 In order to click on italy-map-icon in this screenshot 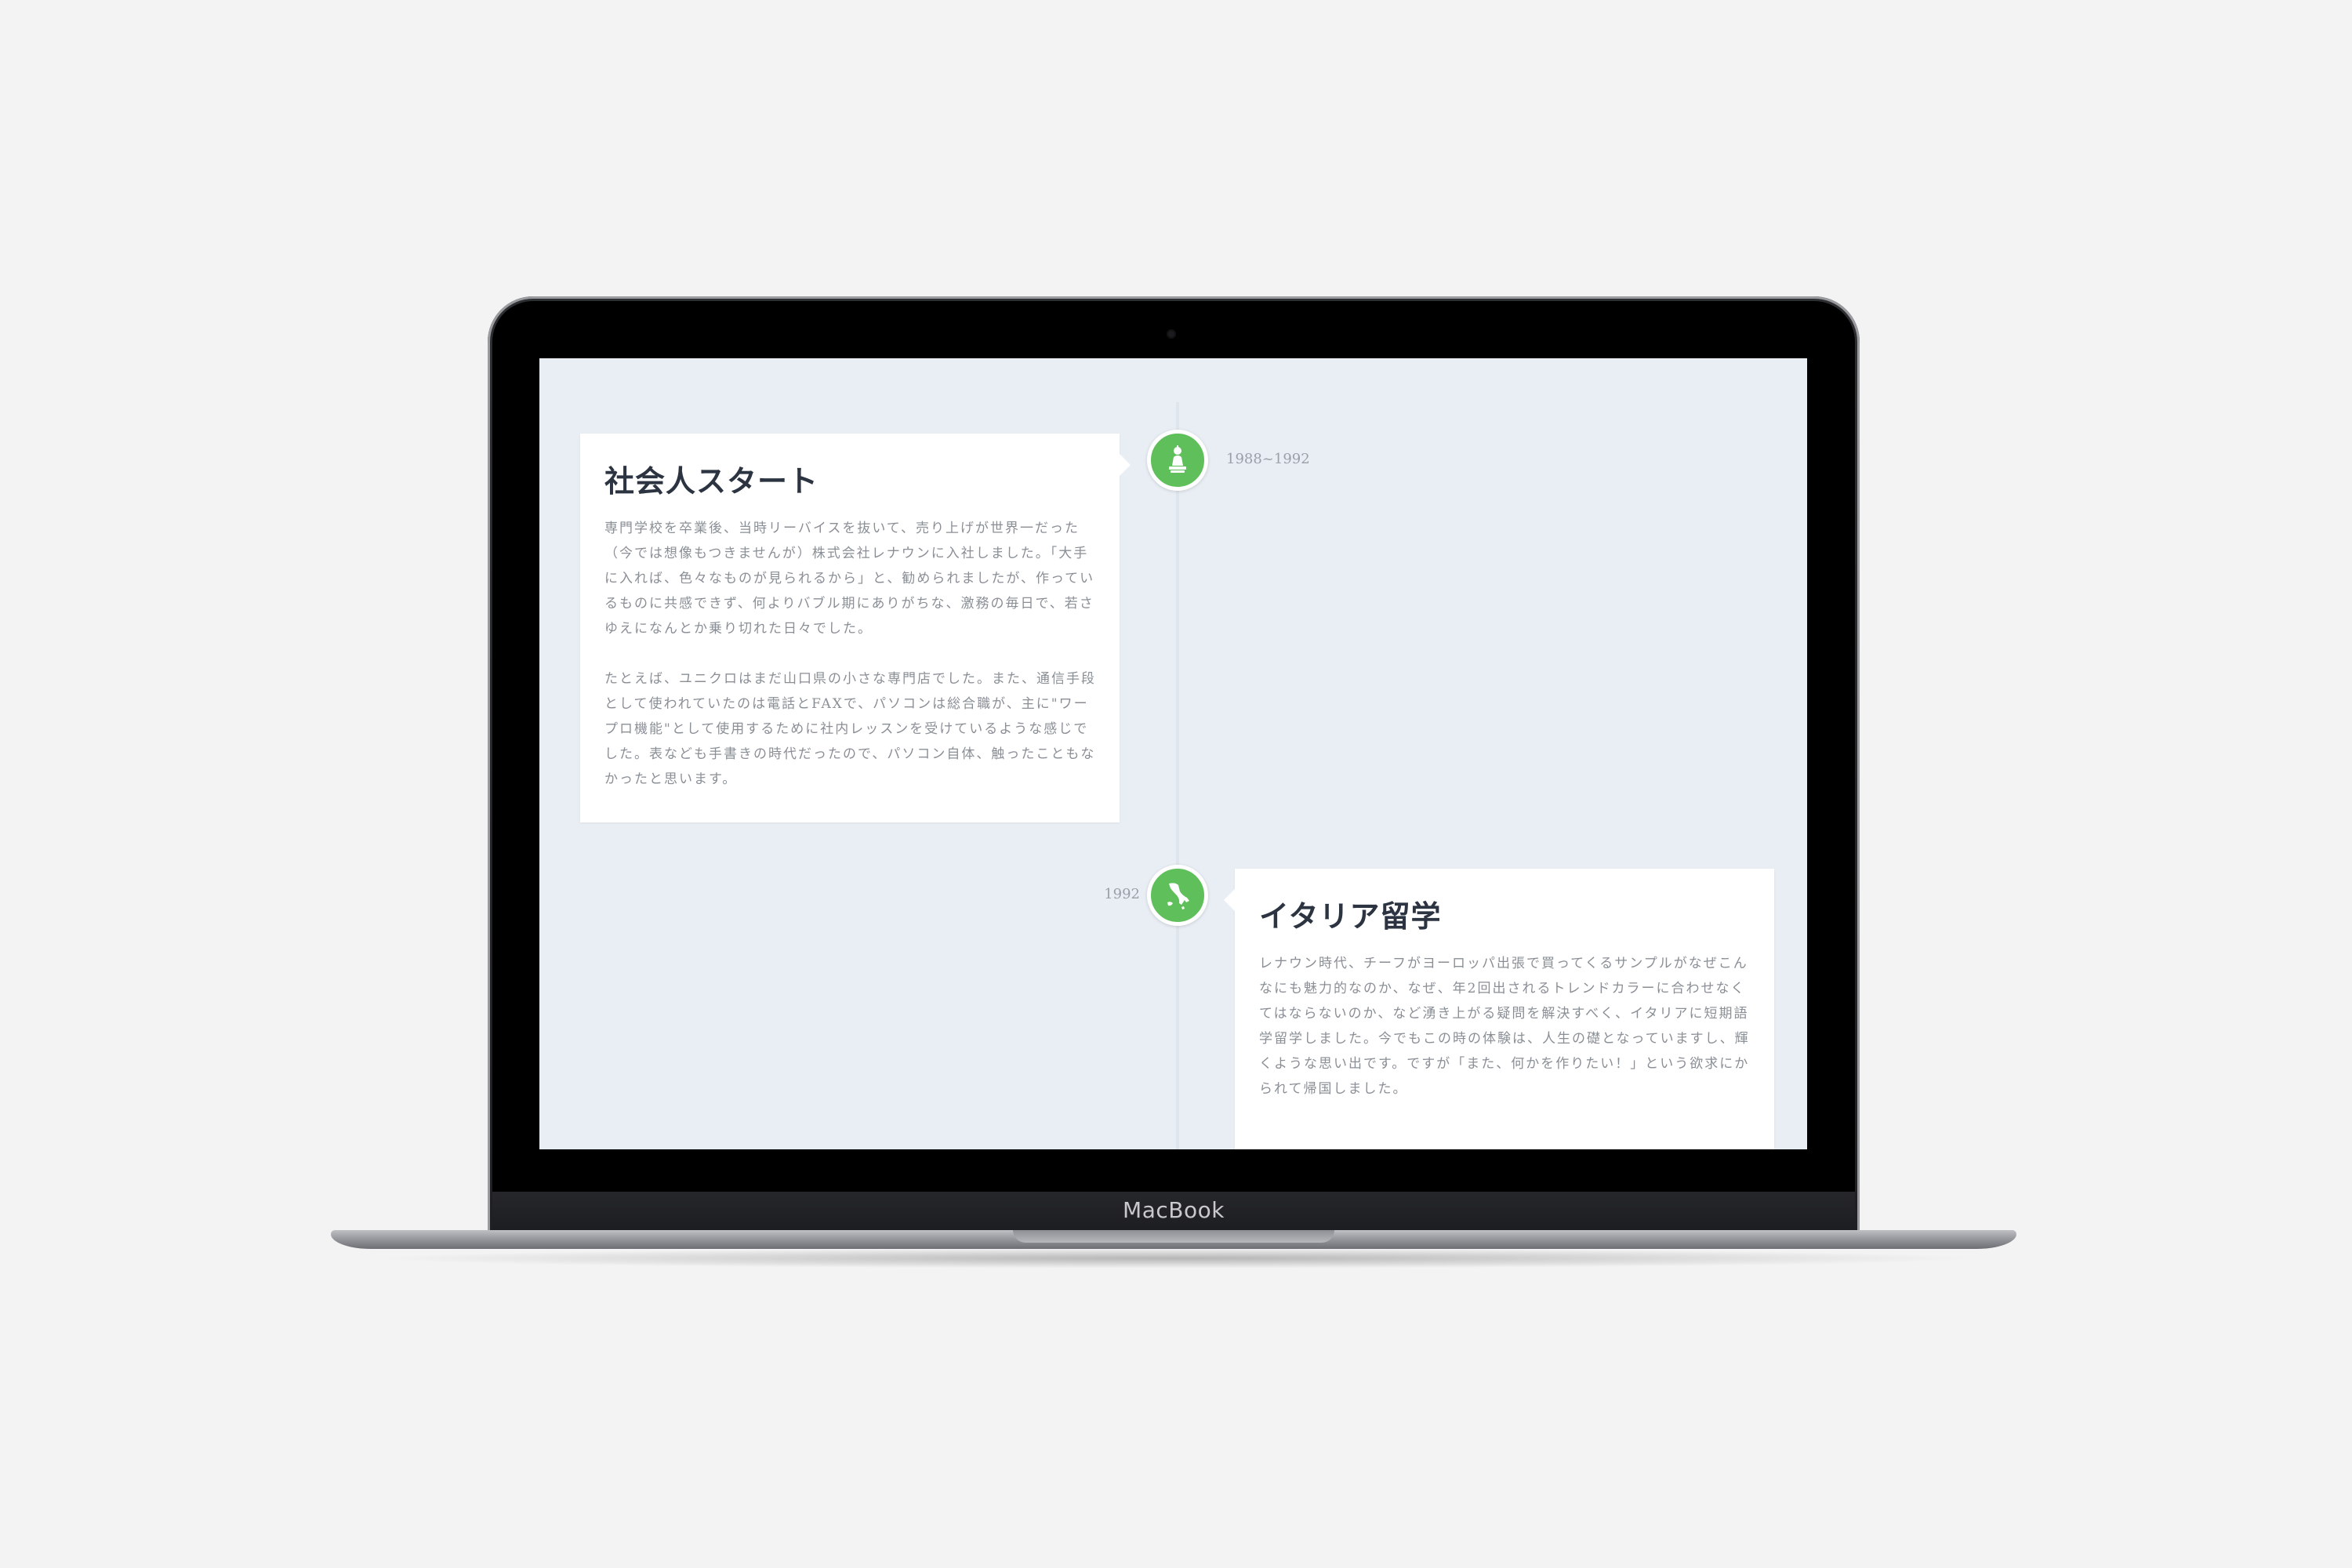, I will do `click(1178, 896)`.